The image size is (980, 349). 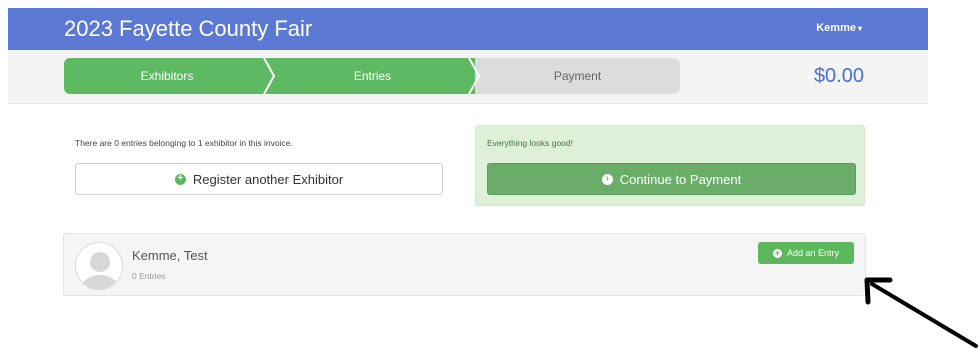 What do you see at coordinates (188, 29) in the screenshot?
I see `app-title: 2023 Fayette County Fair` at bounding box center [188, 29].